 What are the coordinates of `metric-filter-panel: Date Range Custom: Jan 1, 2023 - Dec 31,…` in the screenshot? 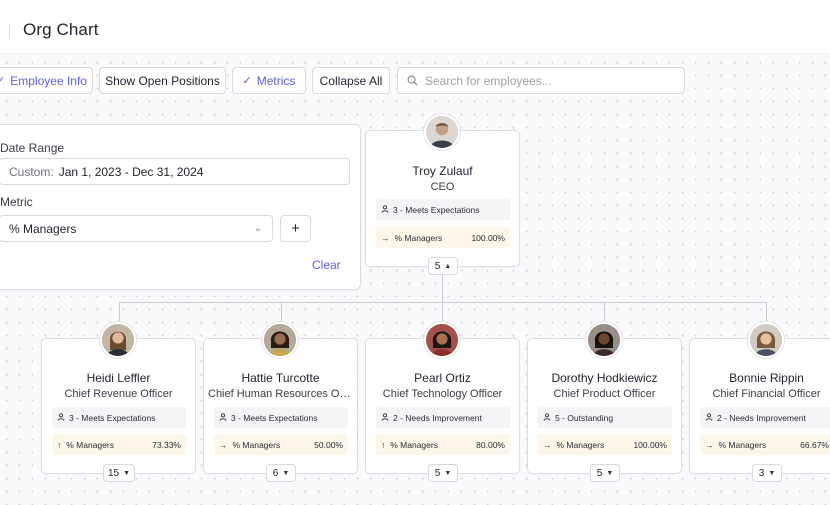 It's located at (180, 207).